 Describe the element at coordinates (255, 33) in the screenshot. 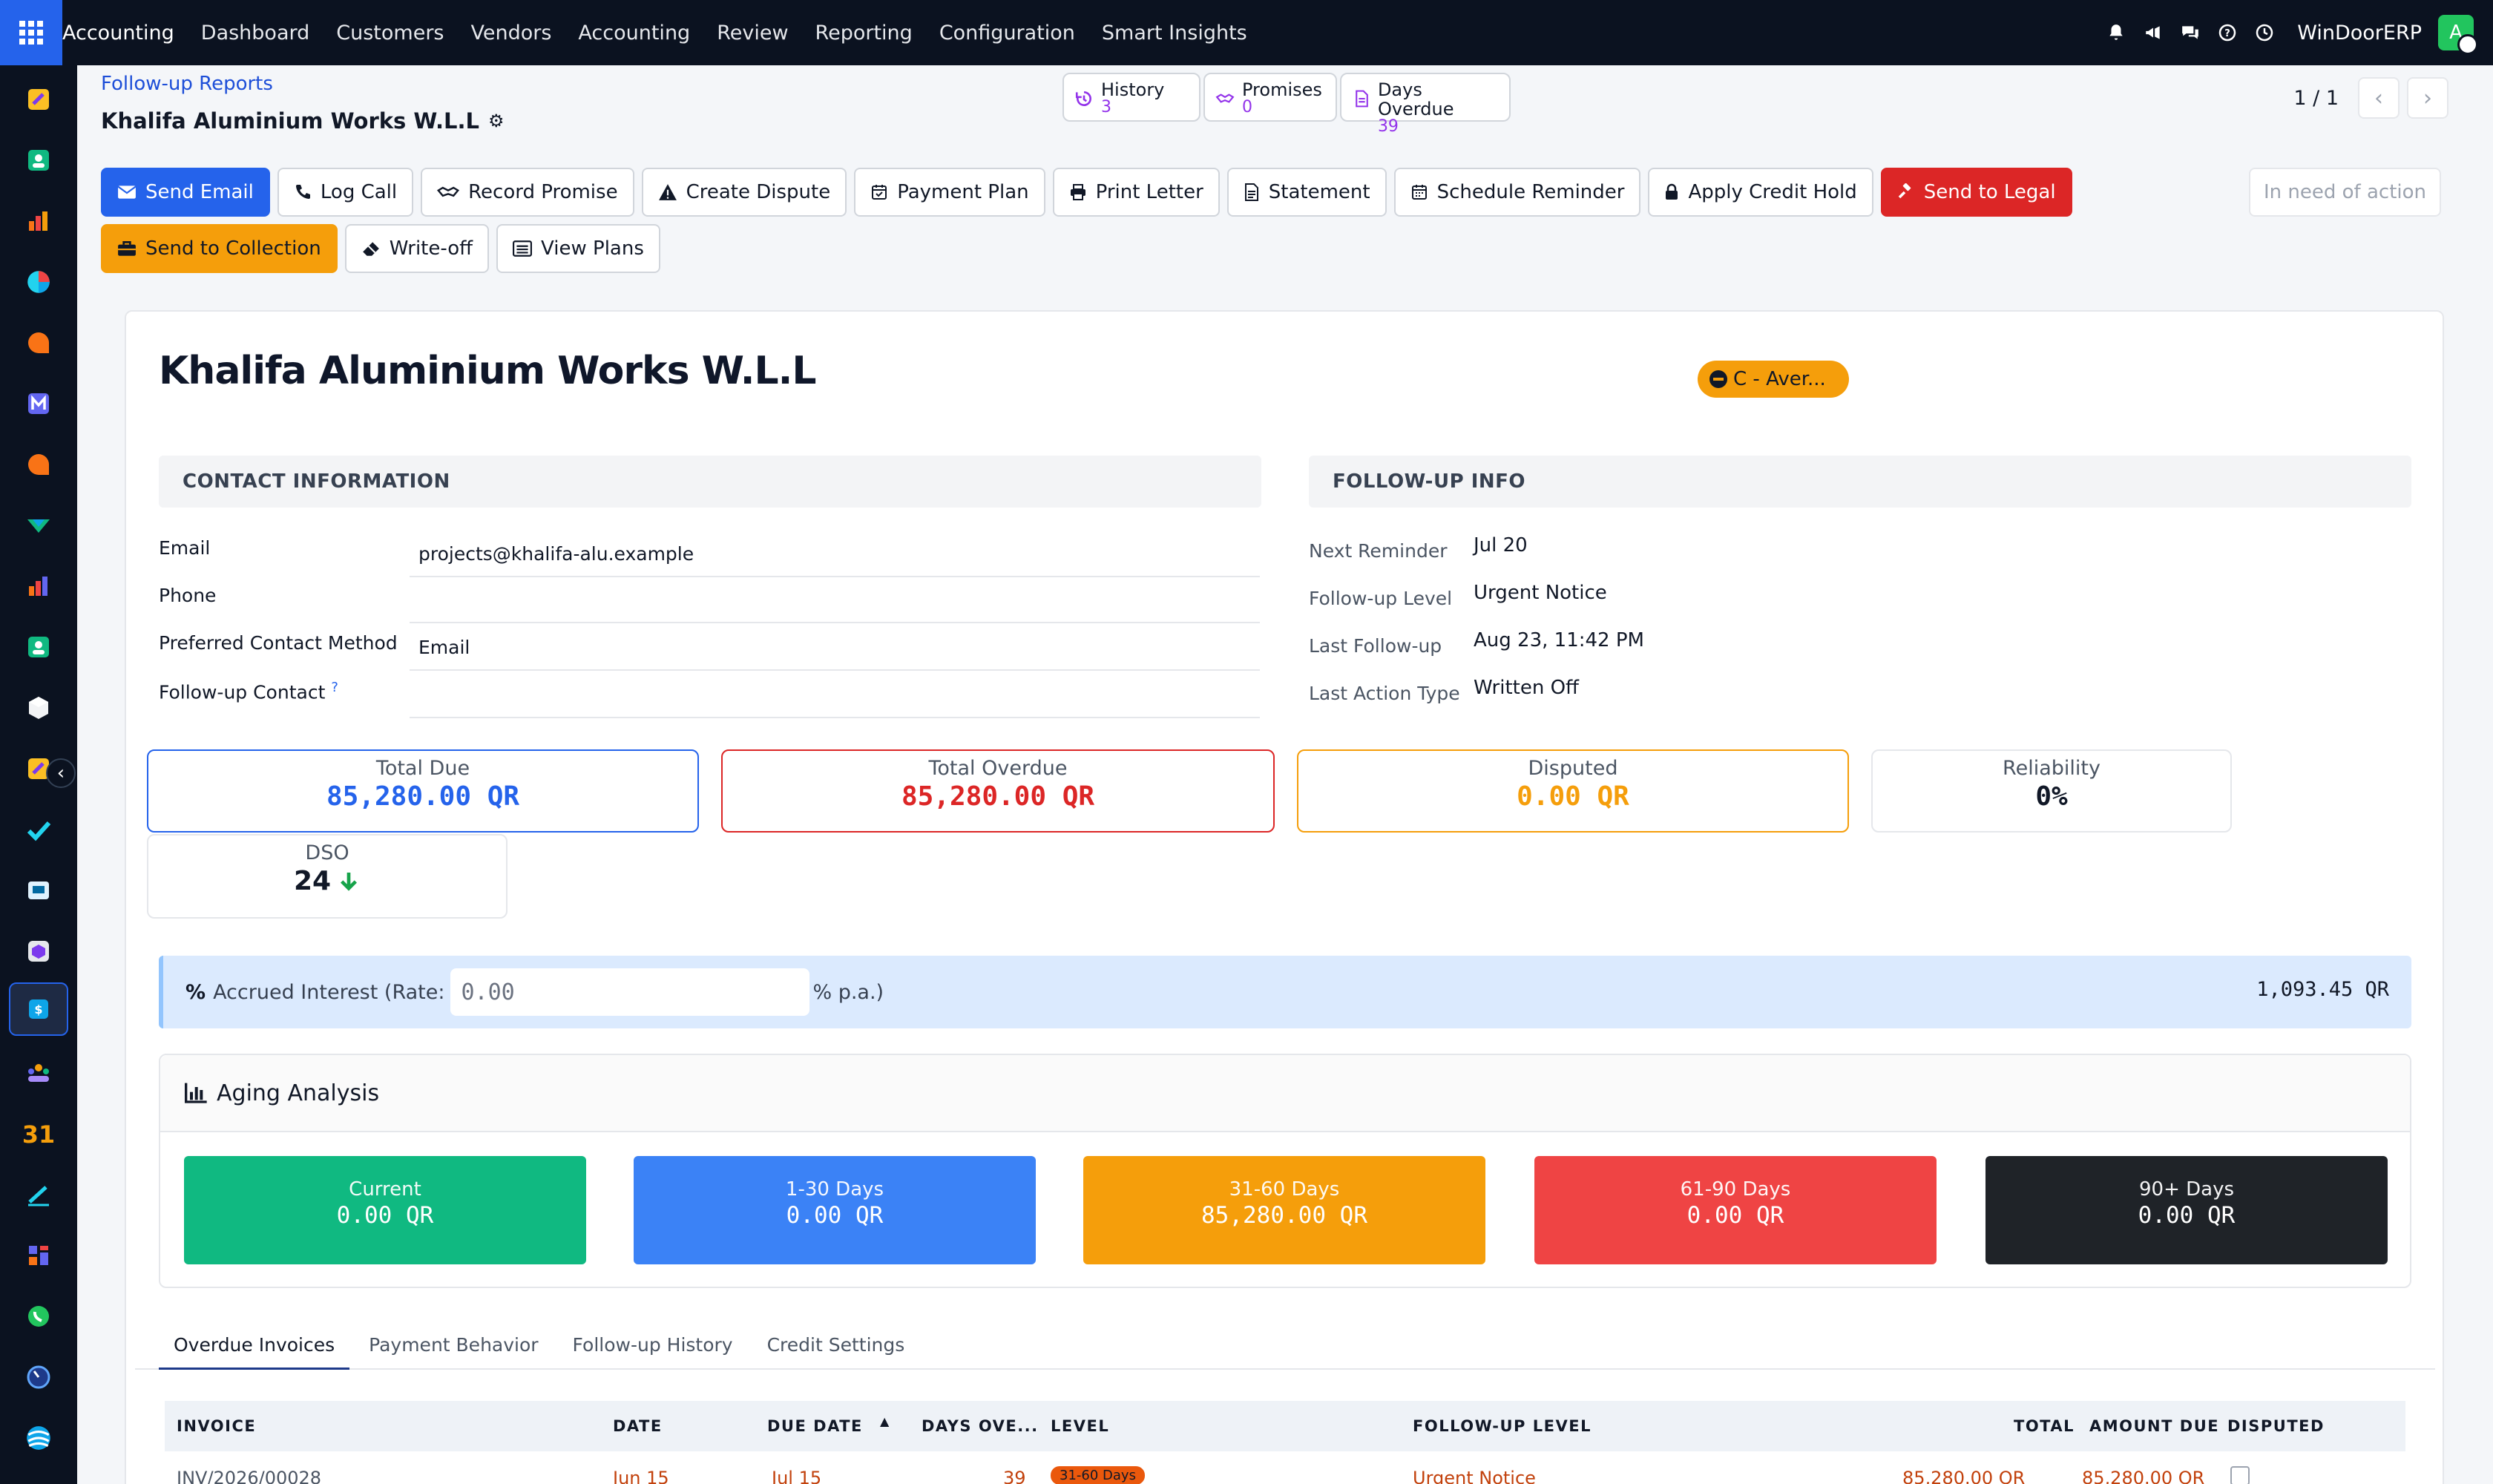

I see `nav-dashboard: Dashboard` at that location.